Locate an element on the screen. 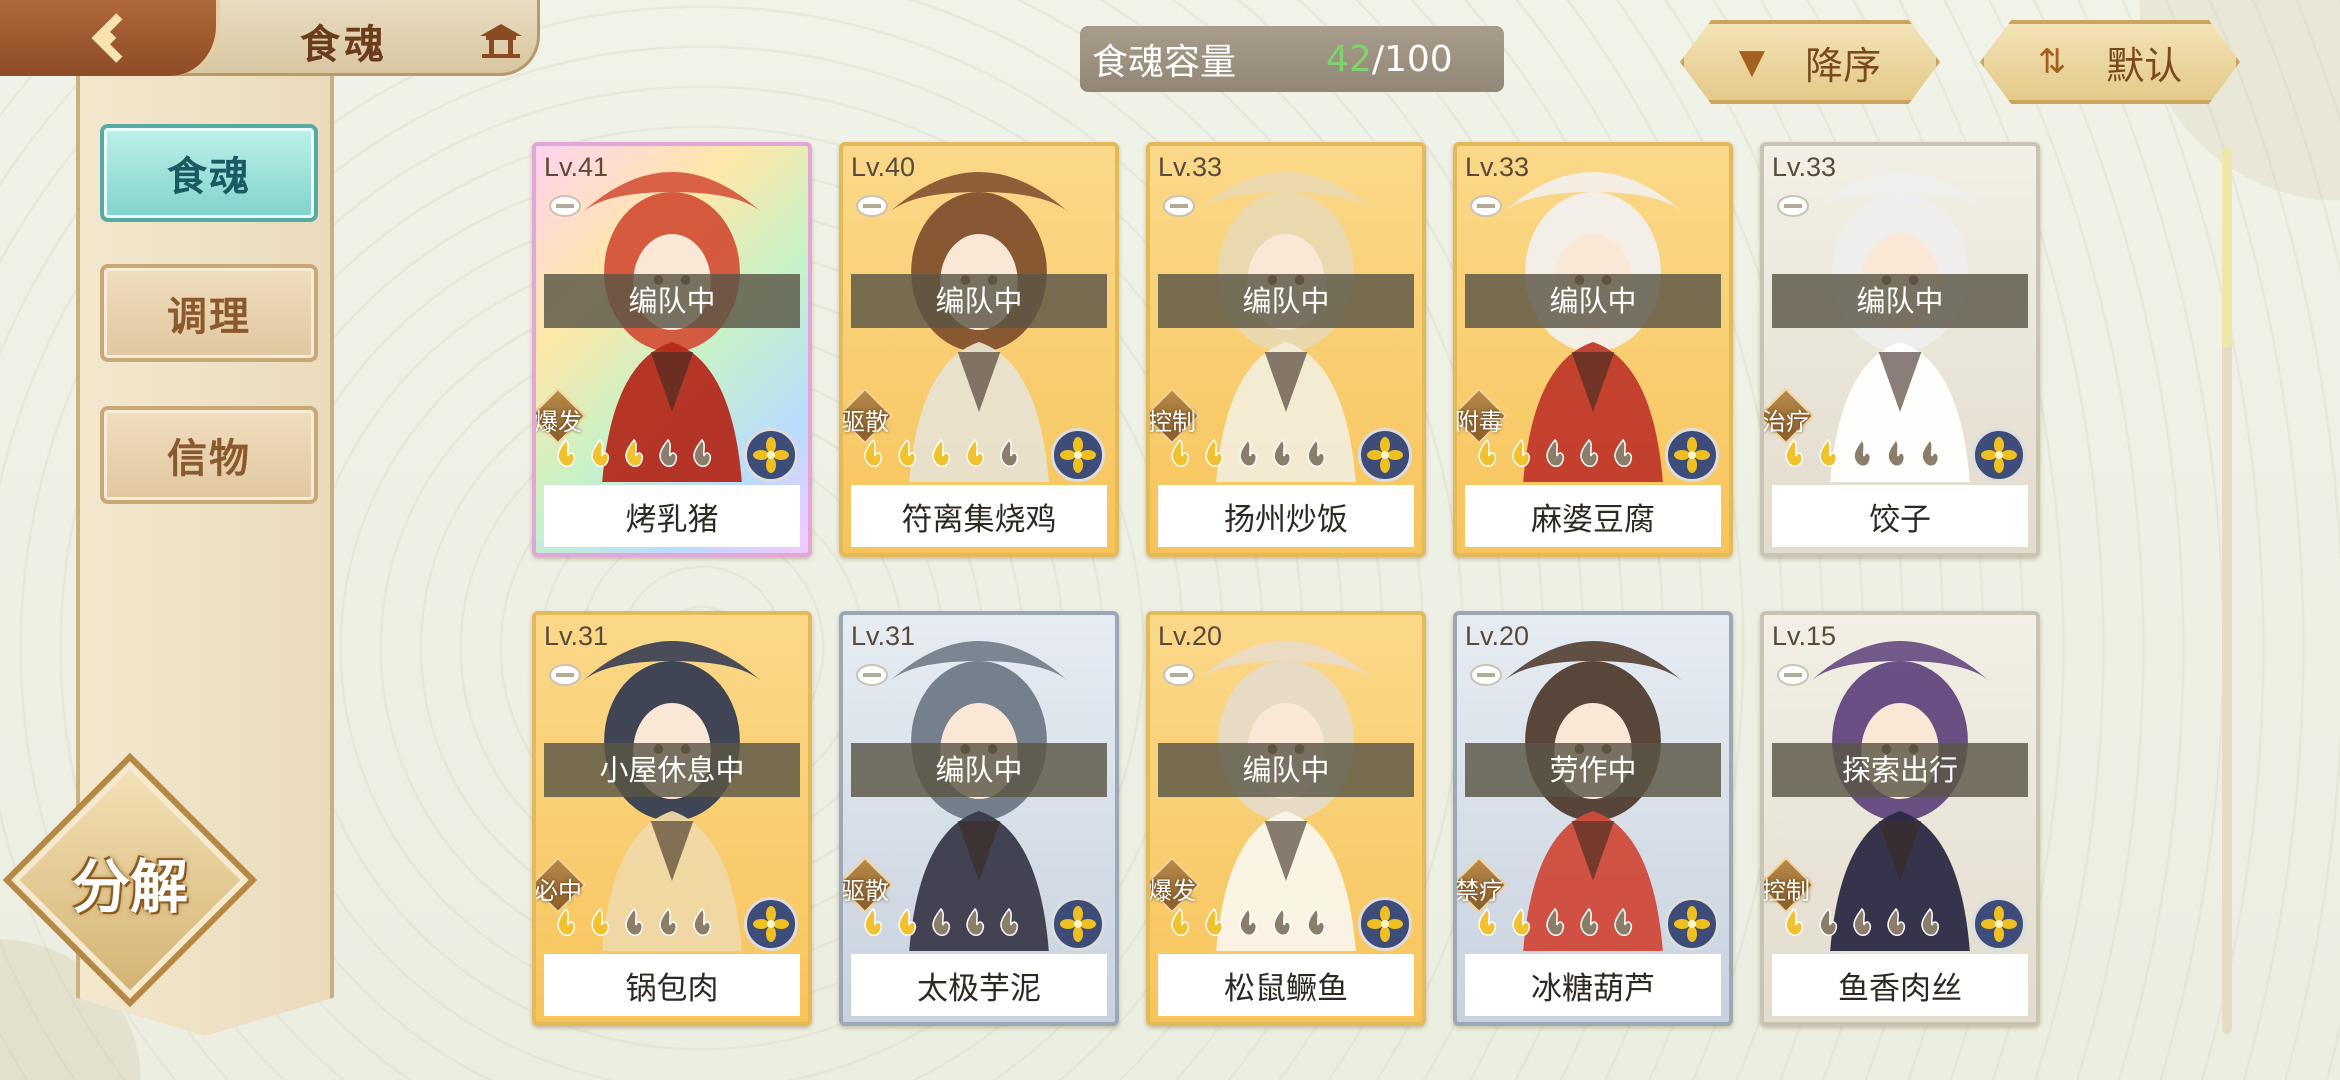 This screenshot has height=1080, width=2340. role-label: 附毒 is located at coordinates (1479, 422).